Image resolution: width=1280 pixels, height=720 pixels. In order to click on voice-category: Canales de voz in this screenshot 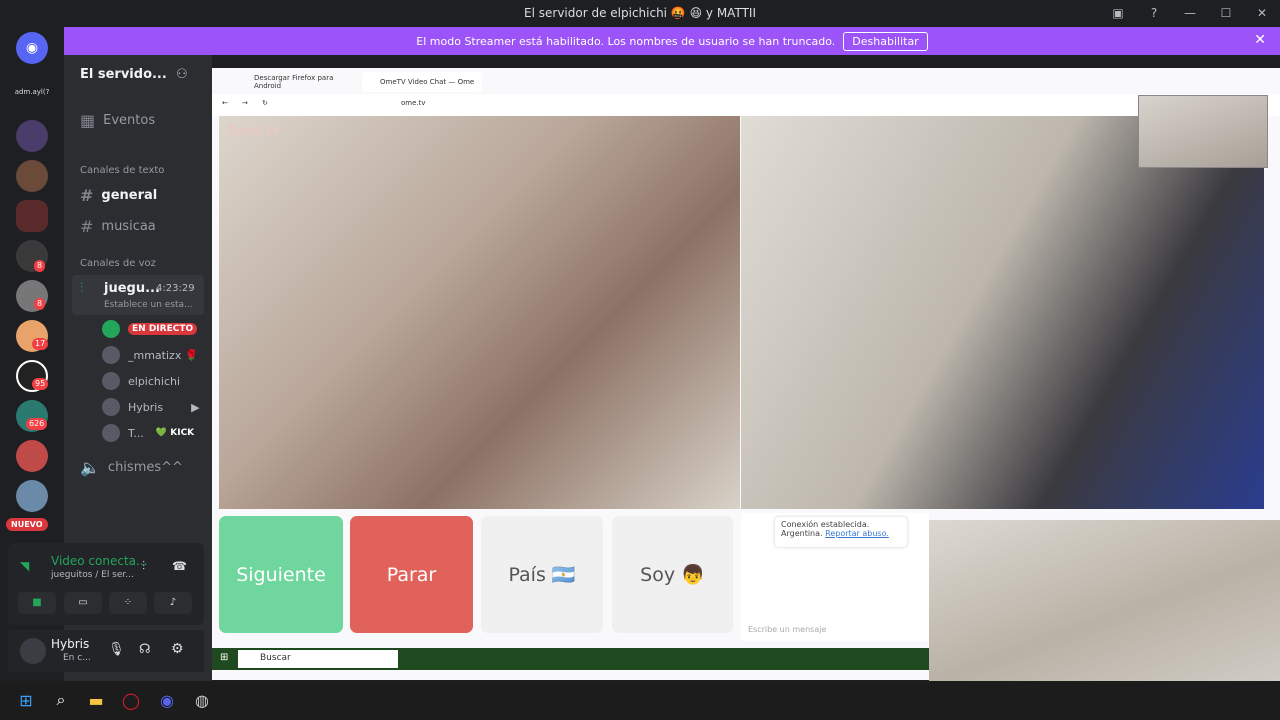, I will do `click(118, 263)`.